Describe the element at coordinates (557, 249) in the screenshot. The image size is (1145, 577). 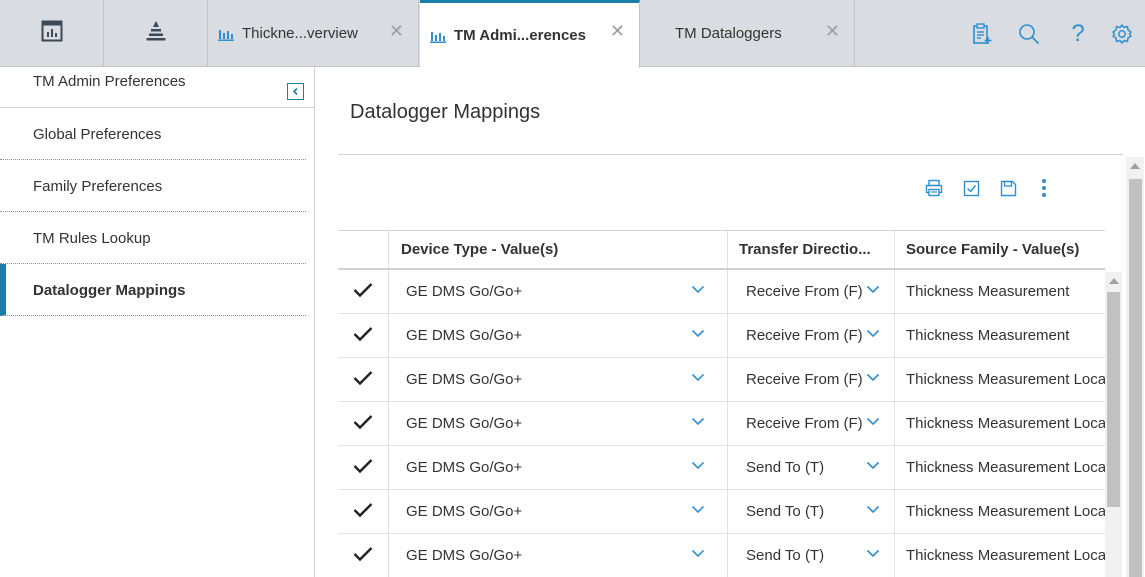
I see `column-header-device-type: Device Type - Value(s)` at that location.